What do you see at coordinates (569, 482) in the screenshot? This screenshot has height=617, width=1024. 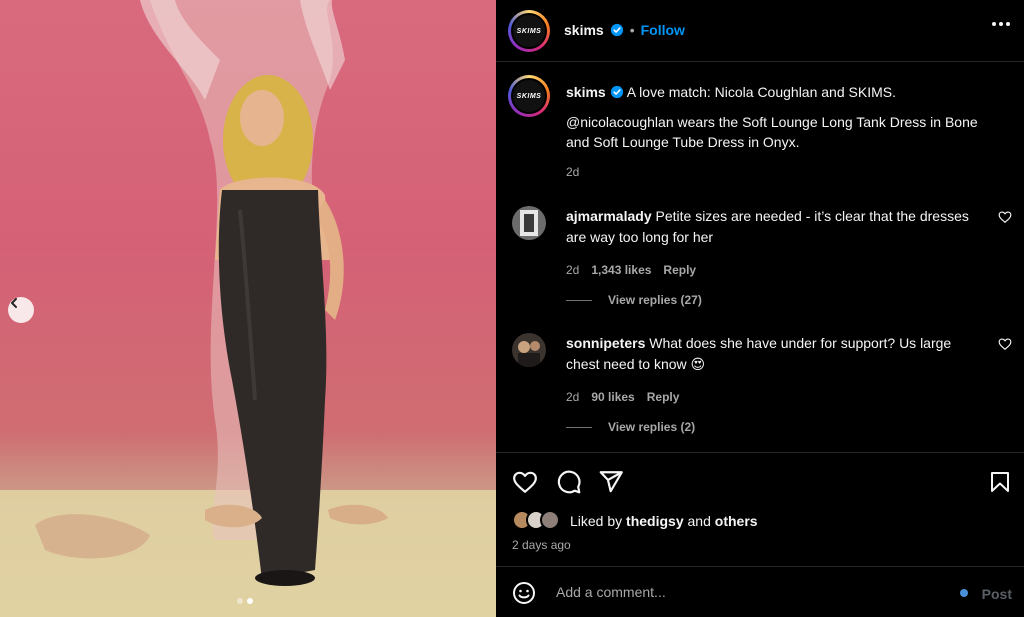 I see `comment-icon` at bounding box center [569, 482].